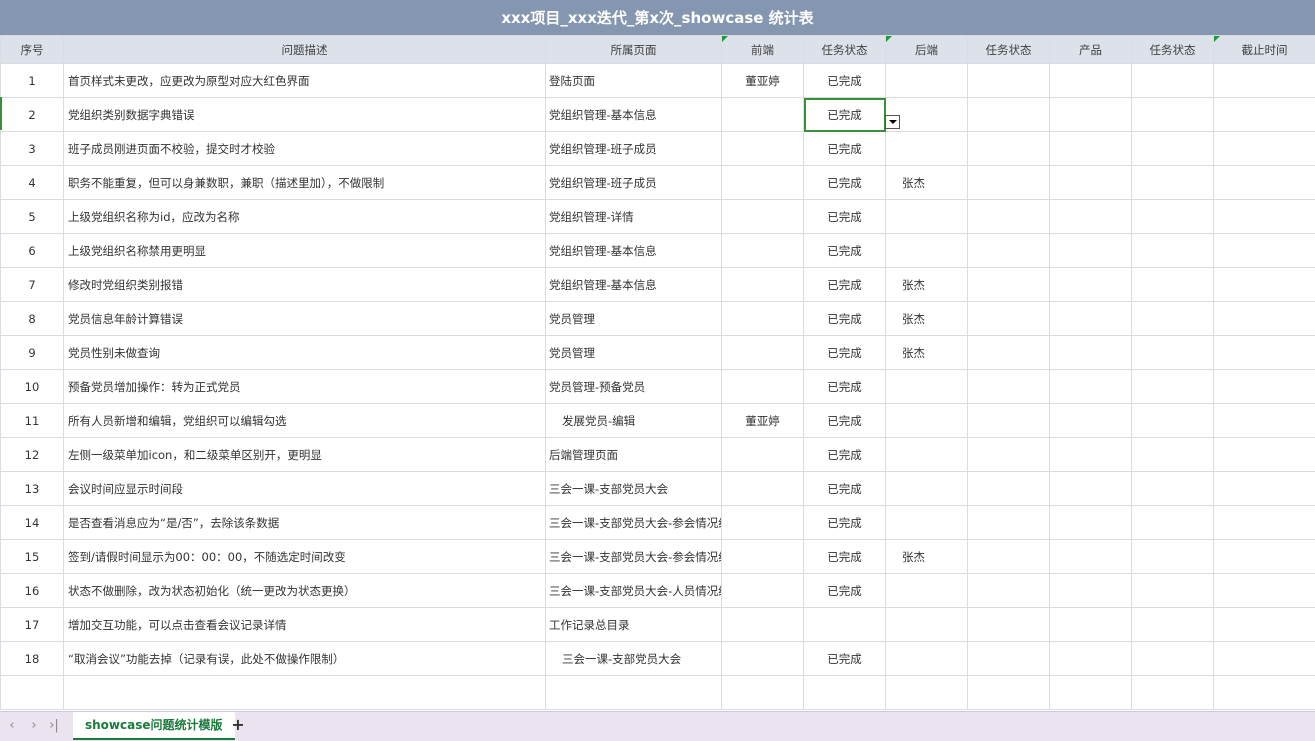 This screenshot has width=1315, height=741. Describe the element at coordinates (634, 455) in the screenshot. I see `cell-page: 后端管理页面` at that location.